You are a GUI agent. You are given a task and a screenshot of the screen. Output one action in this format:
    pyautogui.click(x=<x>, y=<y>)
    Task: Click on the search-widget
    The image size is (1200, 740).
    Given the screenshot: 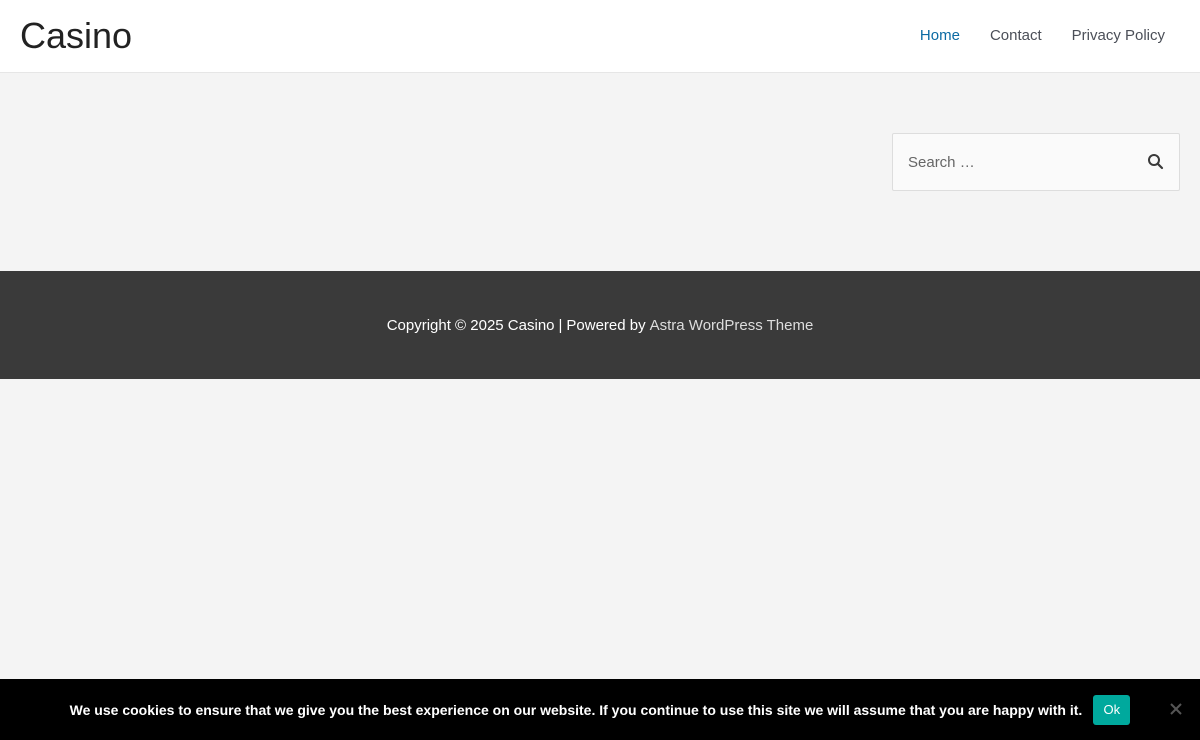 What is the action you would take?
    pyautogui.click(x=1036, y=162)
    